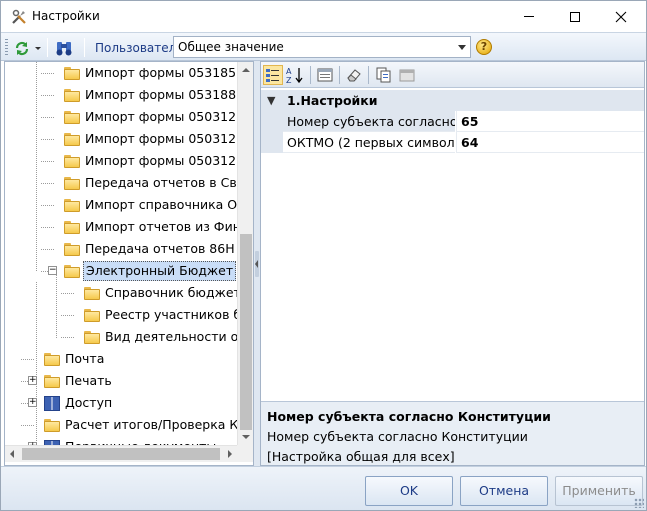  What do you see at coordinates (462, 47) in the screenshot?
I see `chevron-down-icon` at bounding box center [462, 47].